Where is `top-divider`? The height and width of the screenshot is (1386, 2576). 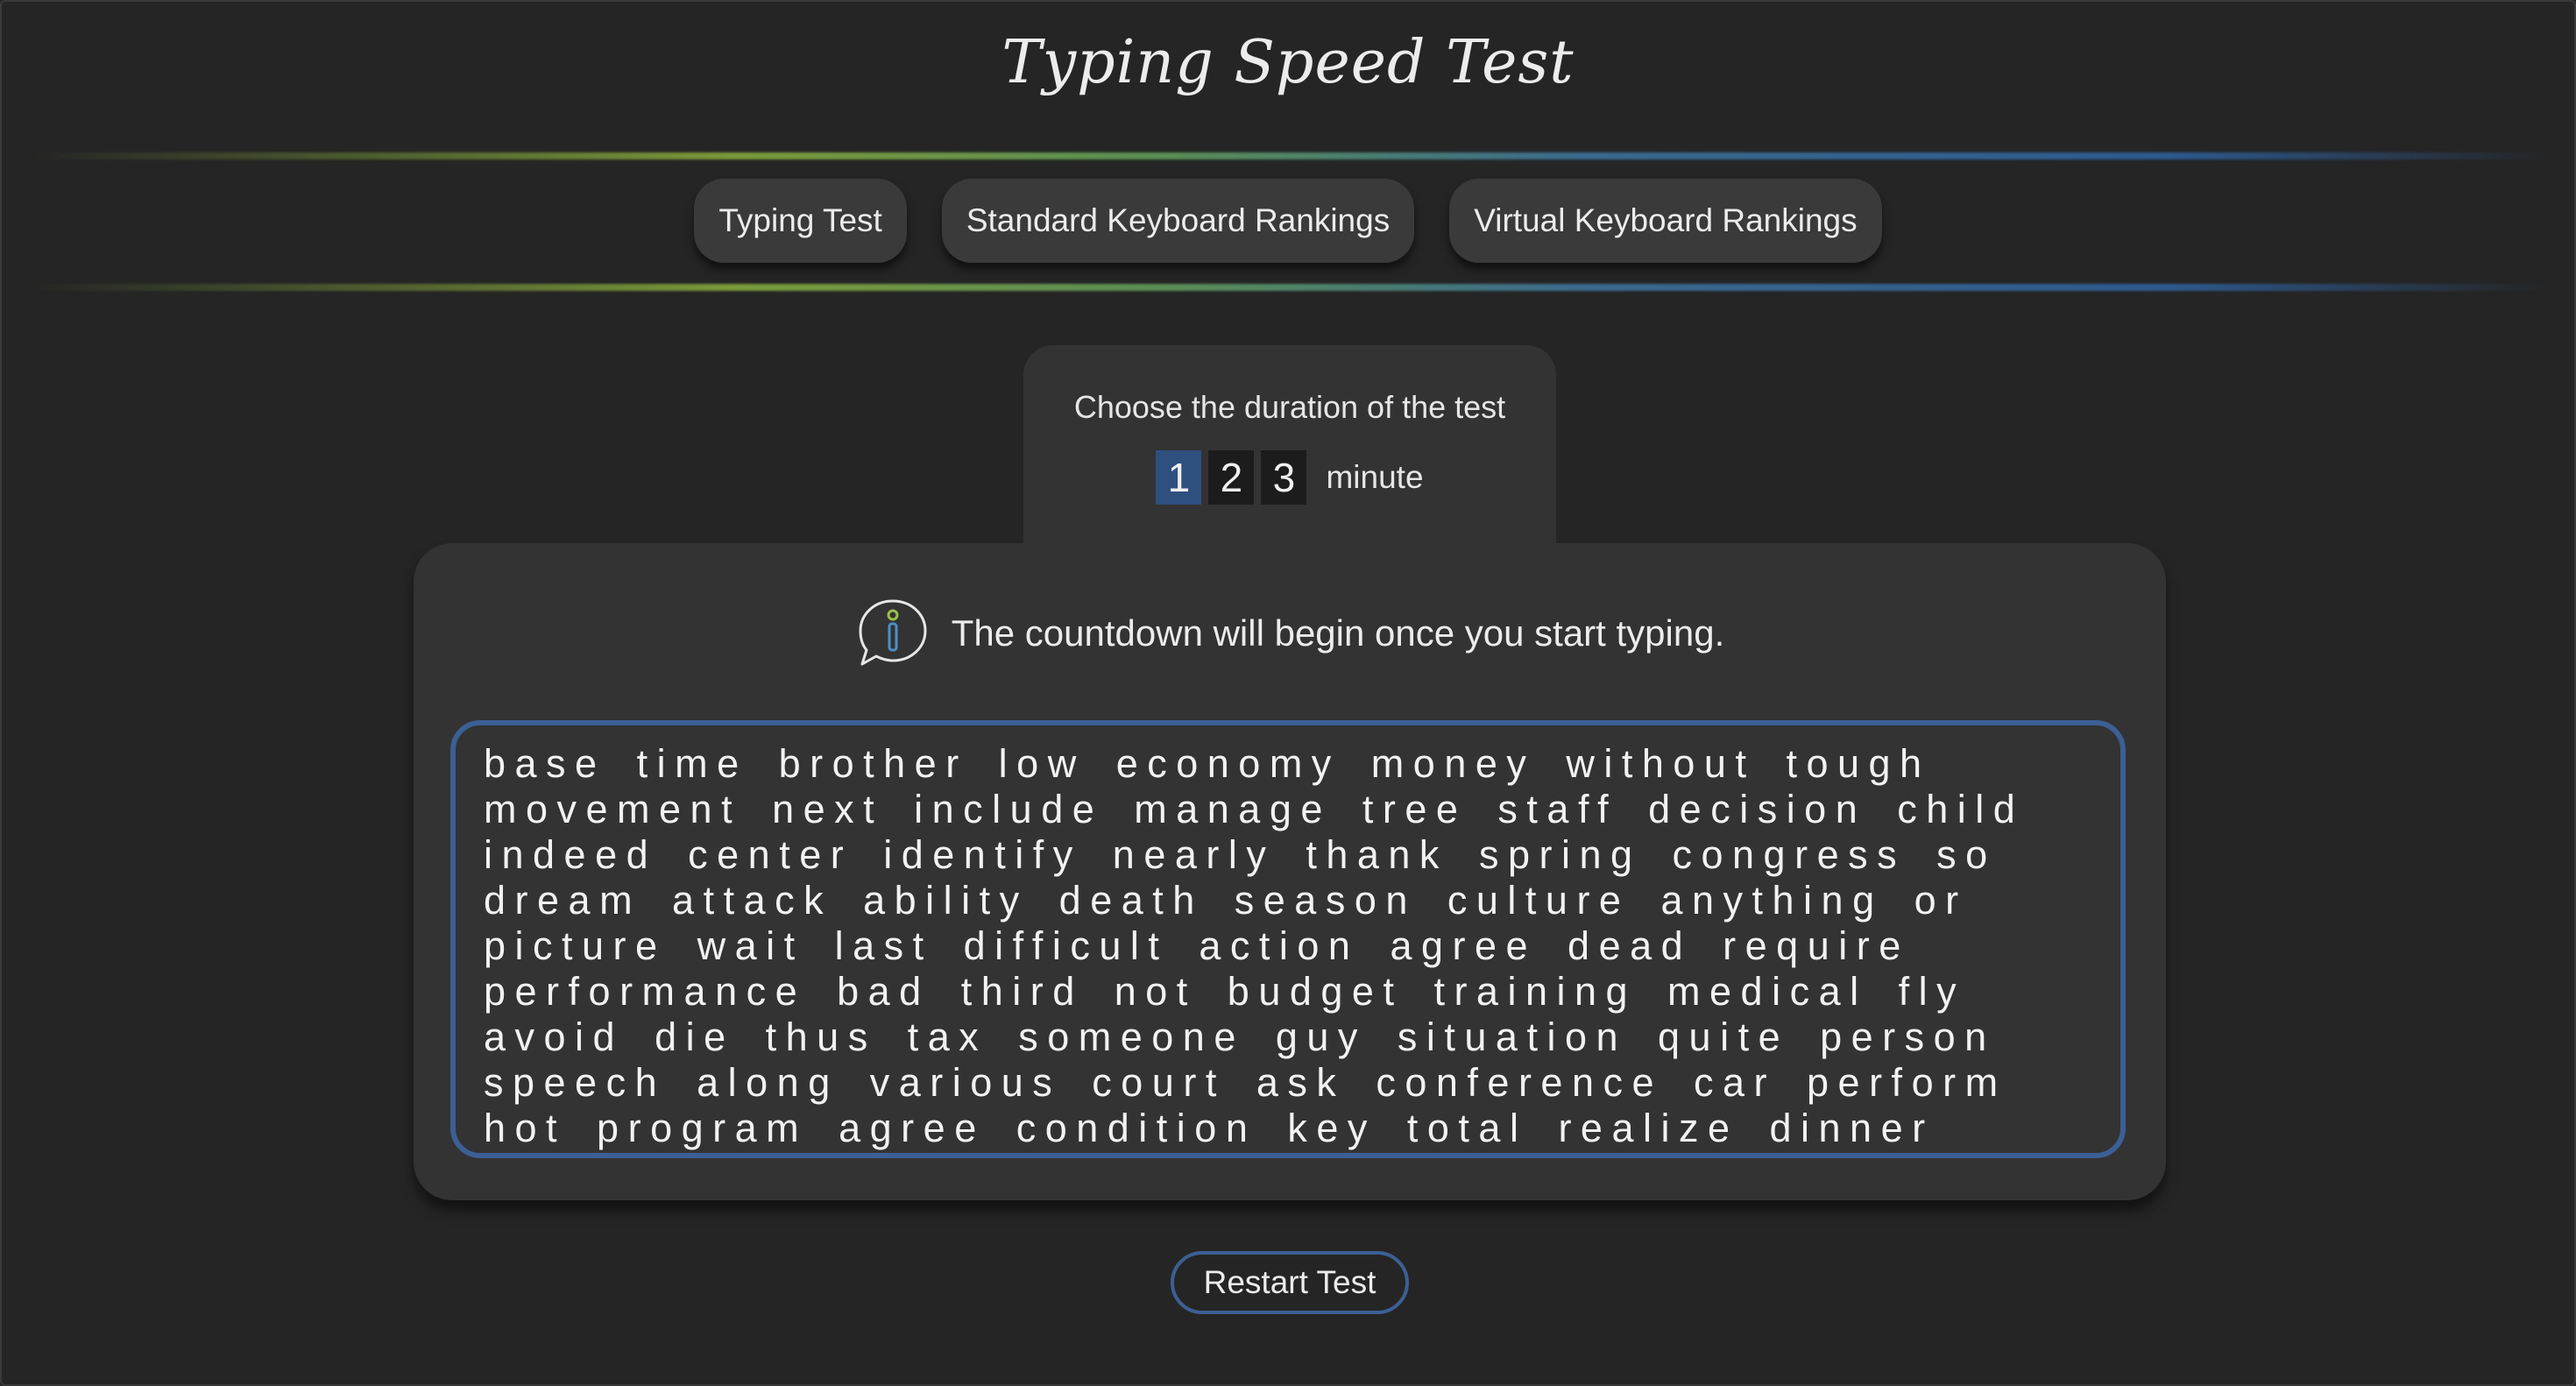
top-divider is located at coordinates (1288, 155).